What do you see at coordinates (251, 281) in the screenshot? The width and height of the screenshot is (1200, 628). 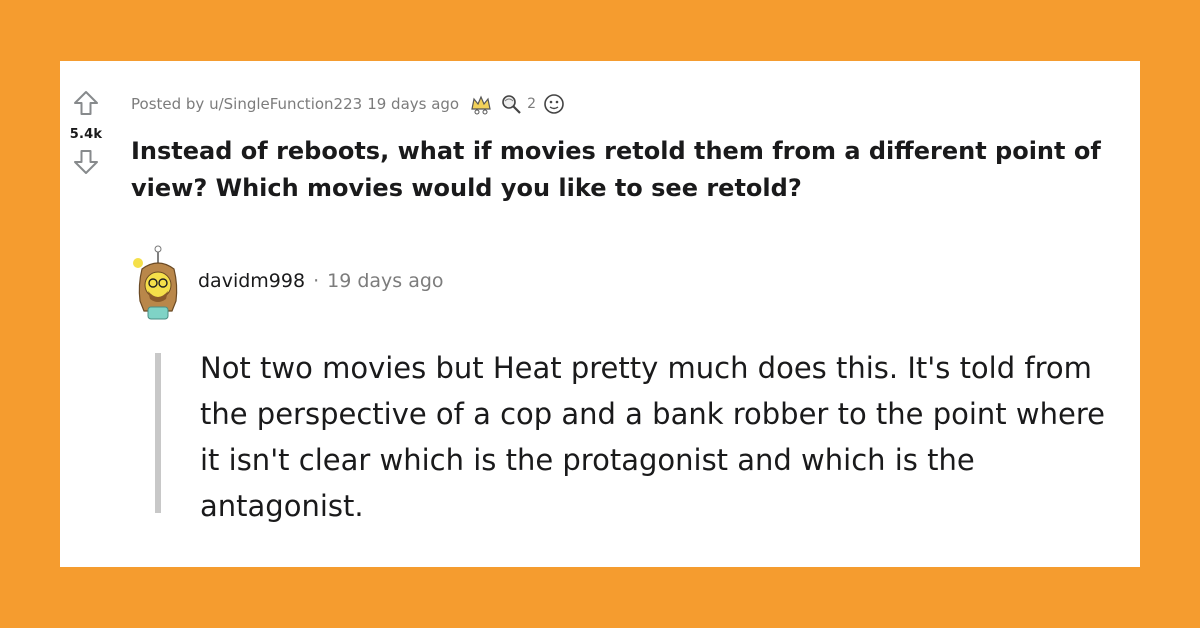 I see `comment-username: davidm998` at bounding box center [251, 281].